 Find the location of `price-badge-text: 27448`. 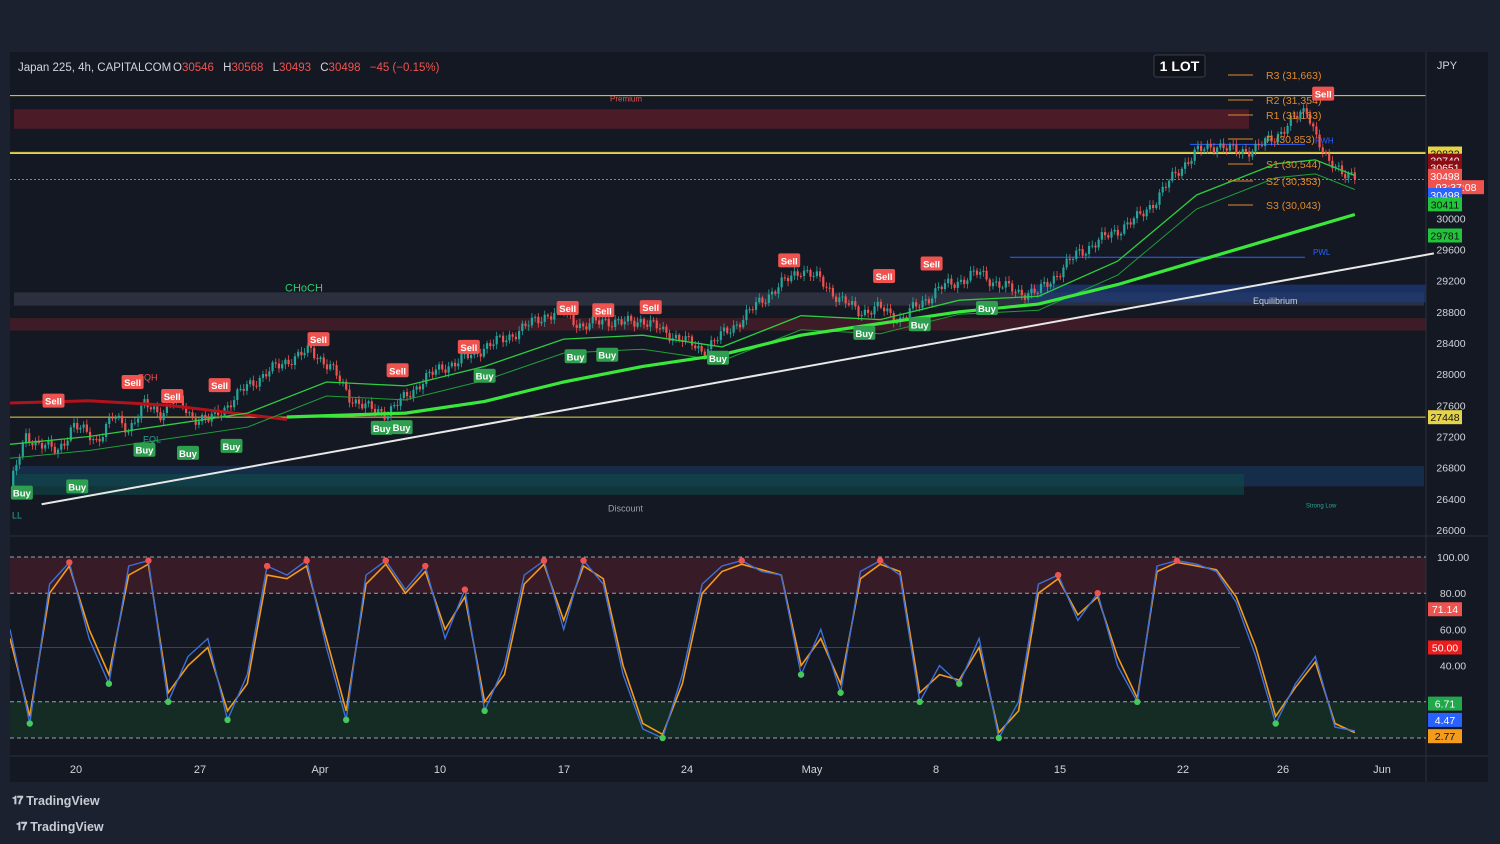

price-badge-text: 27448 is located at coordinates (1444, 418).